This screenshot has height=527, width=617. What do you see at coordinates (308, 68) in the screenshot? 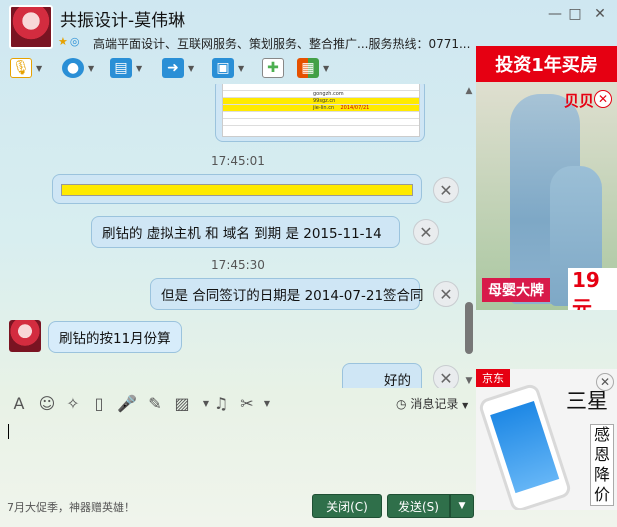
I see `apps-icon: ▦` at bounding box center [308, 68].